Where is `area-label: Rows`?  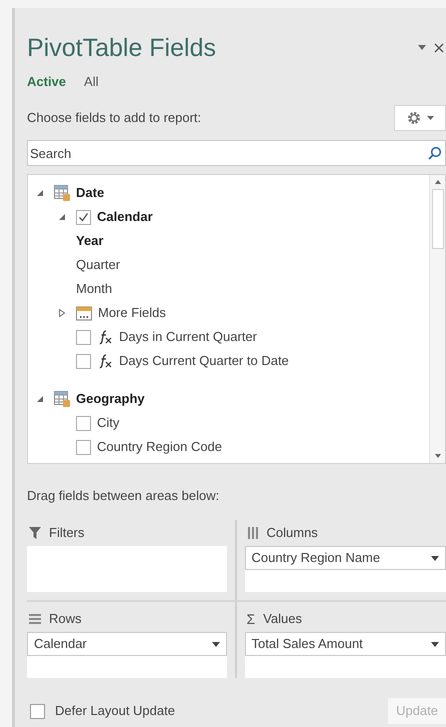
area-label: Rows is located at coordinates (65, 619).